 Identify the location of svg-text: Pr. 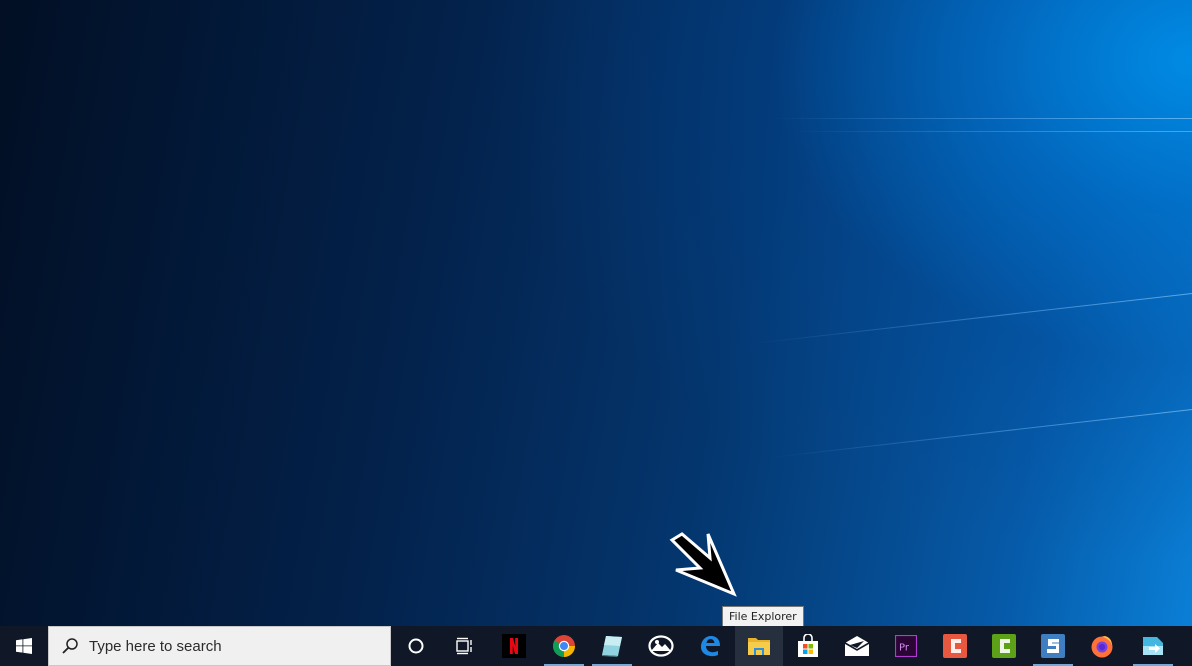
(904, 648).